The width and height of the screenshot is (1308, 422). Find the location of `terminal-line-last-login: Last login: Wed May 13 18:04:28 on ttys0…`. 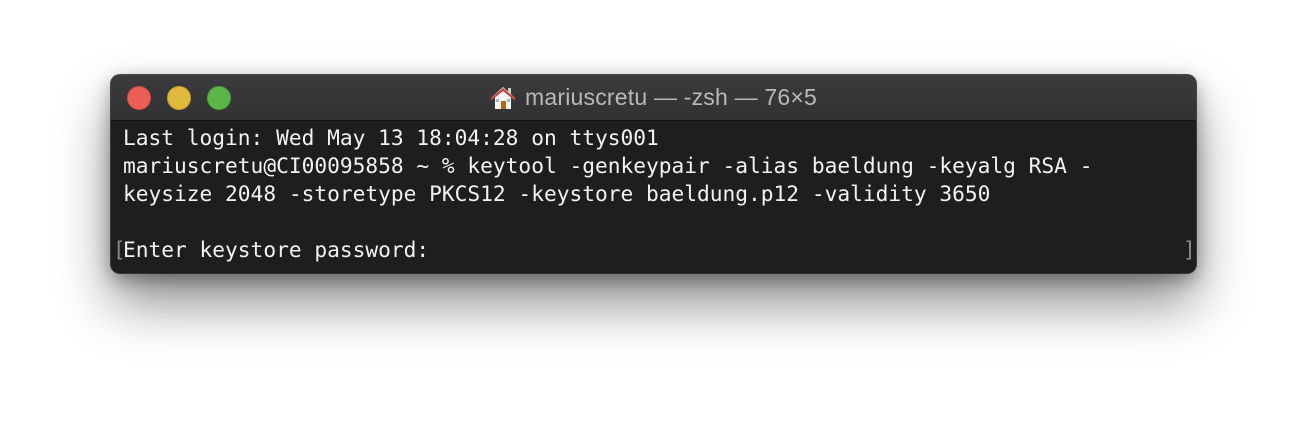

terminal-line-last-login: Last login: Wed May 13 18:04:28 on ttys0… is located at coordinates (391, 137).